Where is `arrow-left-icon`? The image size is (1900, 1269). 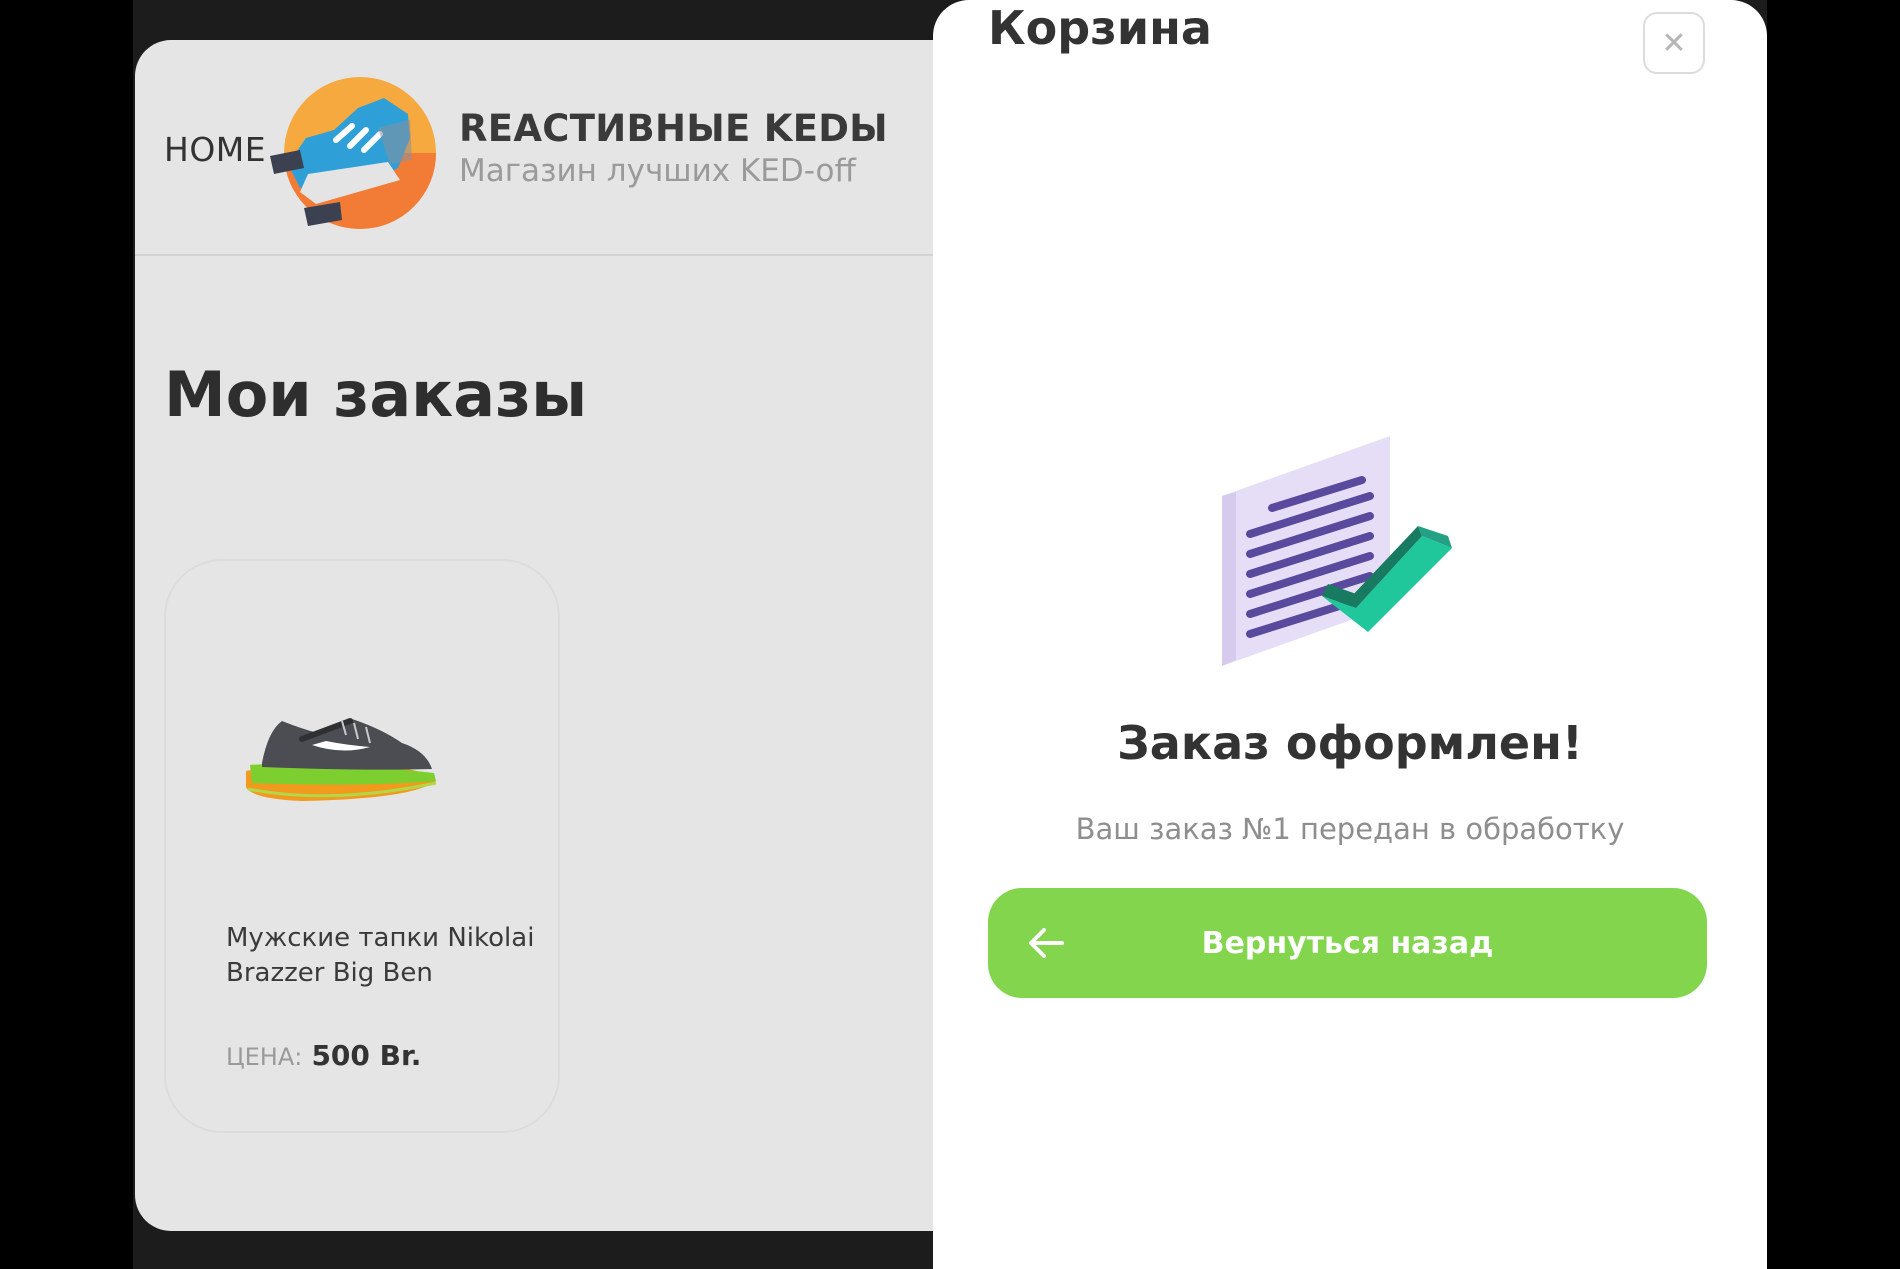
arrow-left-icon is located at coordinates (1046, 943).